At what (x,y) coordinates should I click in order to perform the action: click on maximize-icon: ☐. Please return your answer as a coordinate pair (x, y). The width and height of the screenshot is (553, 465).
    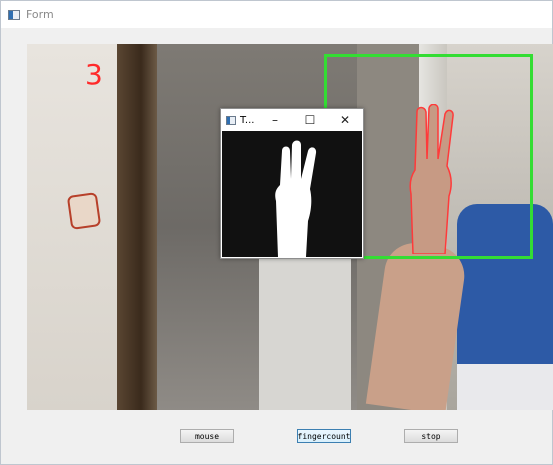
    Looking at the image, I should click on (310, 120).